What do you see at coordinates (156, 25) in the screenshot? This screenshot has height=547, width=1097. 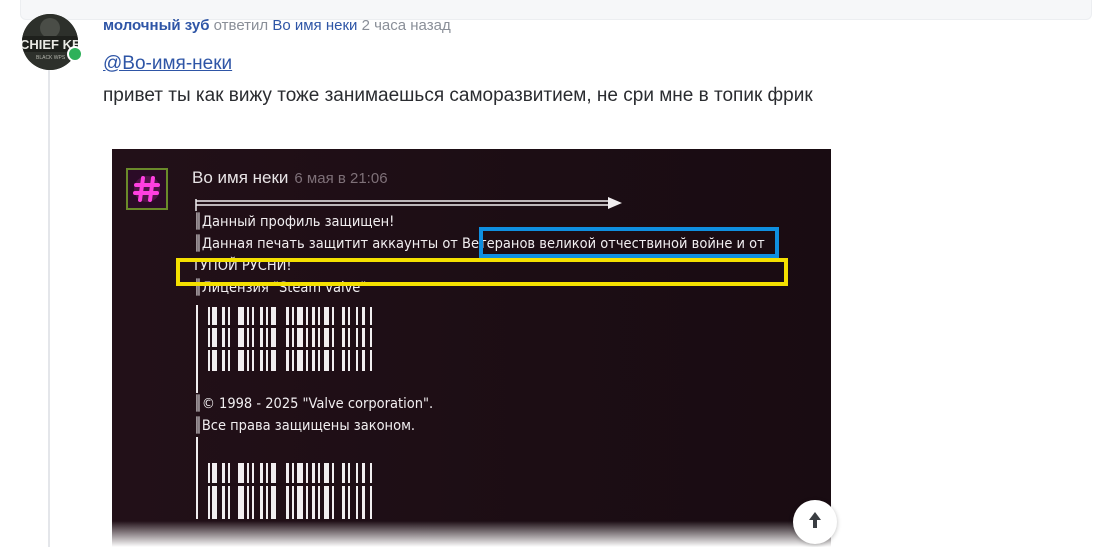 I see `author-link: молочный зуб` at bounding box center [156, 25].